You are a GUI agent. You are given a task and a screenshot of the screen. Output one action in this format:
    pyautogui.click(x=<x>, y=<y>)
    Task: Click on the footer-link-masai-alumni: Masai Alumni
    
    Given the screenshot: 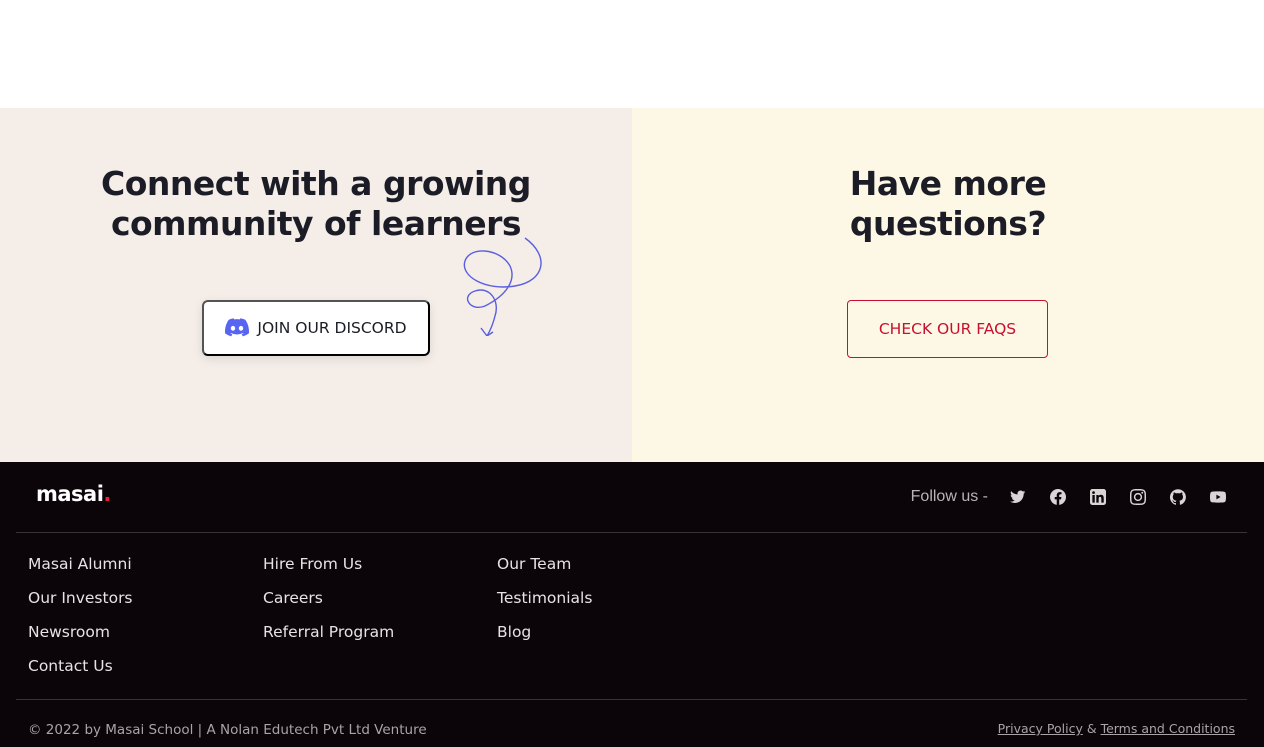 What is the action you would take?
    pyautogui.click(x=80, y=570)
    